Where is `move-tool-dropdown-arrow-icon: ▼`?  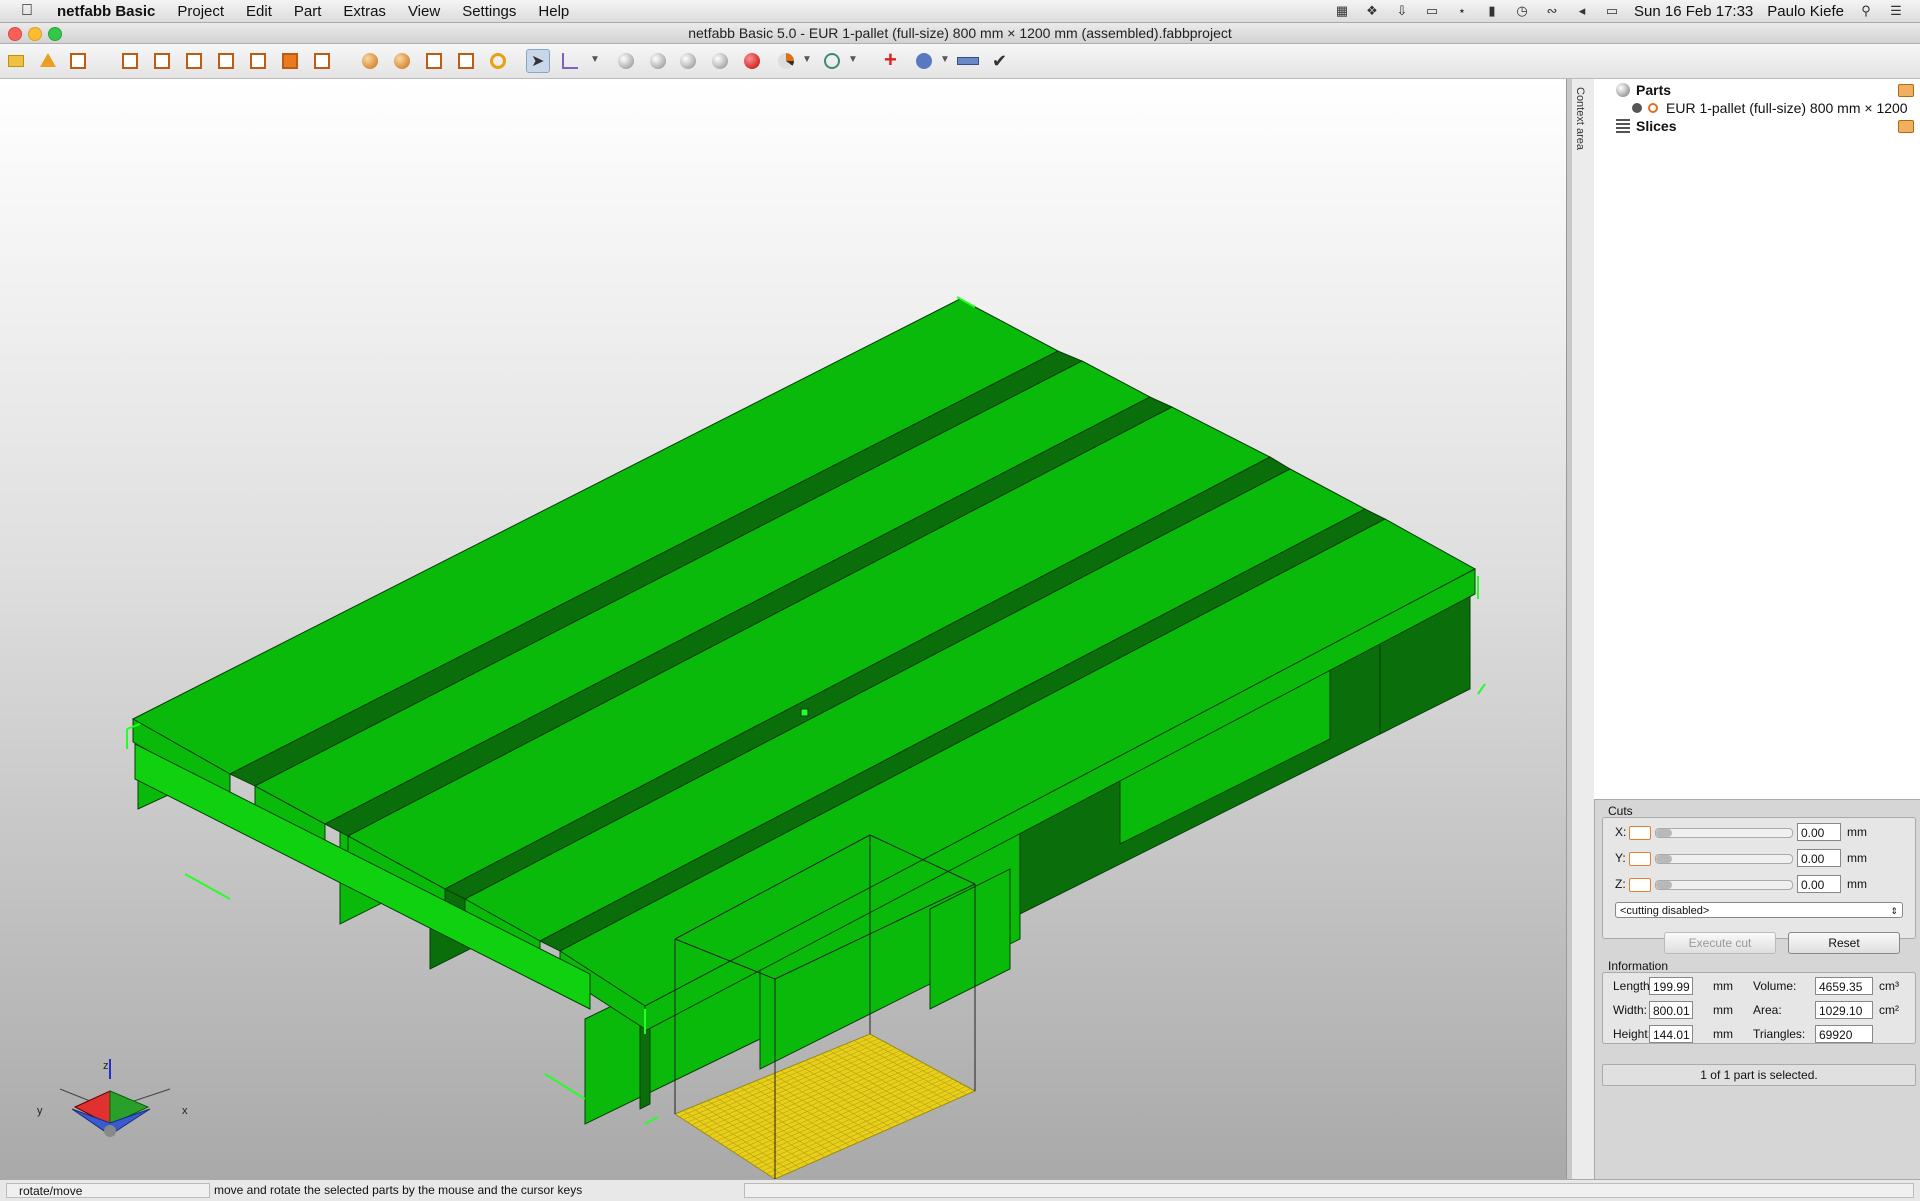
move-tool-dropdown-arrow-icon: ▼ is located at coordinates (595, 59).